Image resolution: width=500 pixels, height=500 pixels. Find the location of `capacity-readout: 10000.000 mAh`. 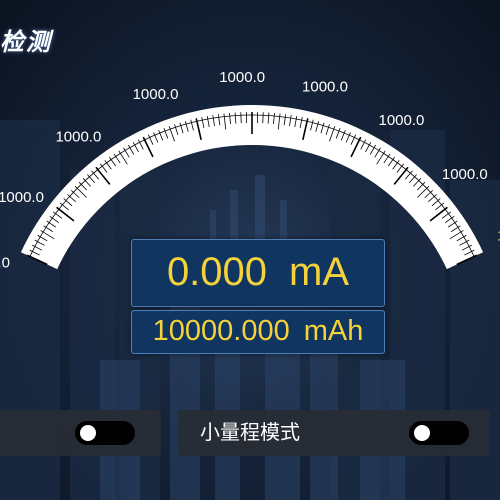

capacity-readout: 10000.000 mAh is located at coordinates (258, 332).